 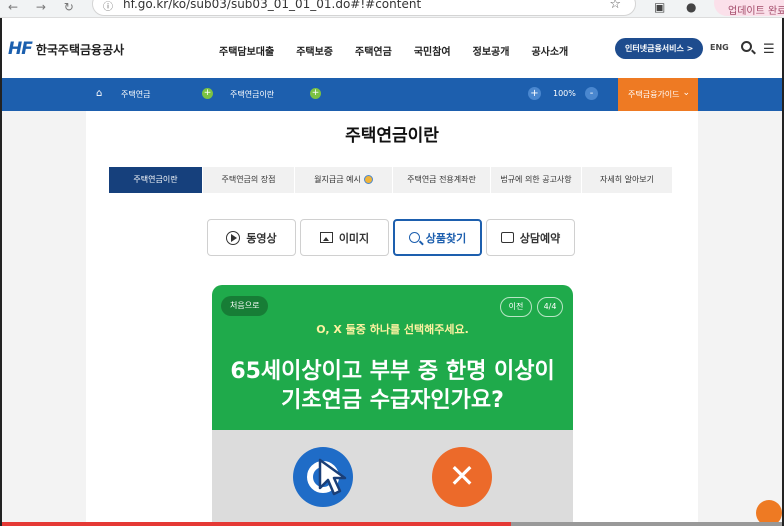 I want to click on chat-icon, so click(x=507, y=237).